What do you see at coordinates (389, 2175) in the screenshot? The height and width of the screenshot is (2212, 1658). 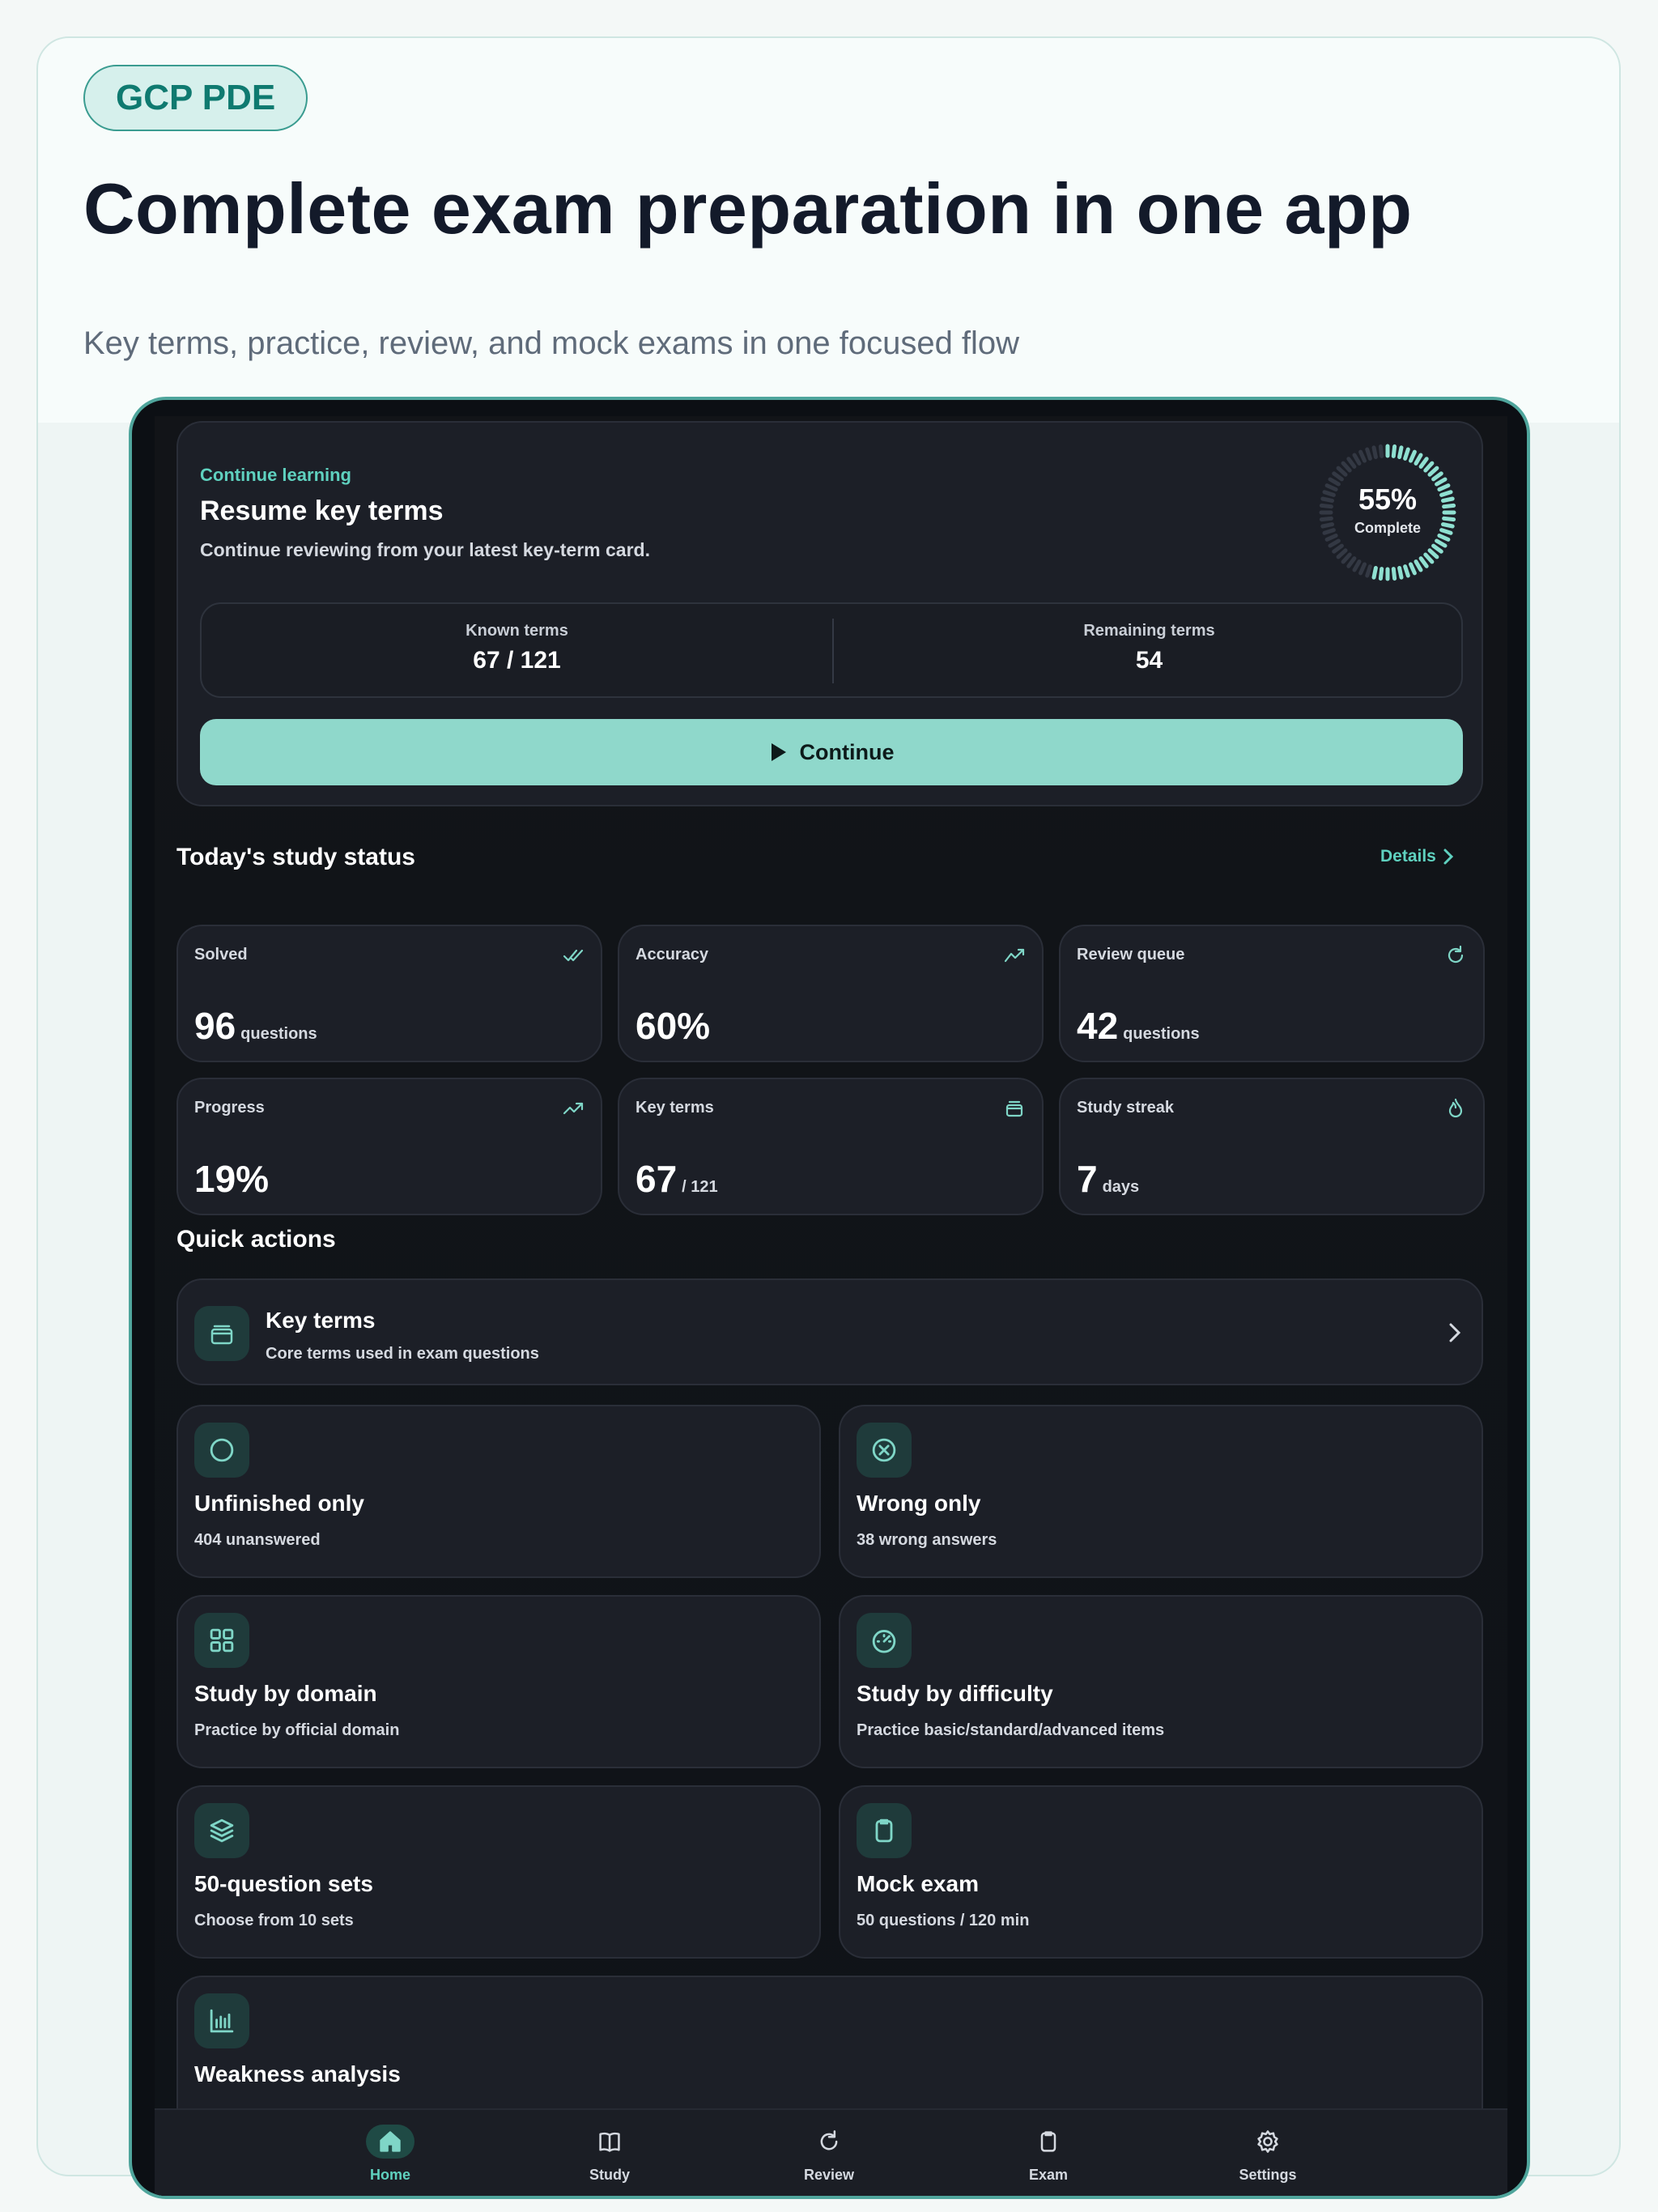 I see `nav-label: Home` at bounding box center [389, 2175].